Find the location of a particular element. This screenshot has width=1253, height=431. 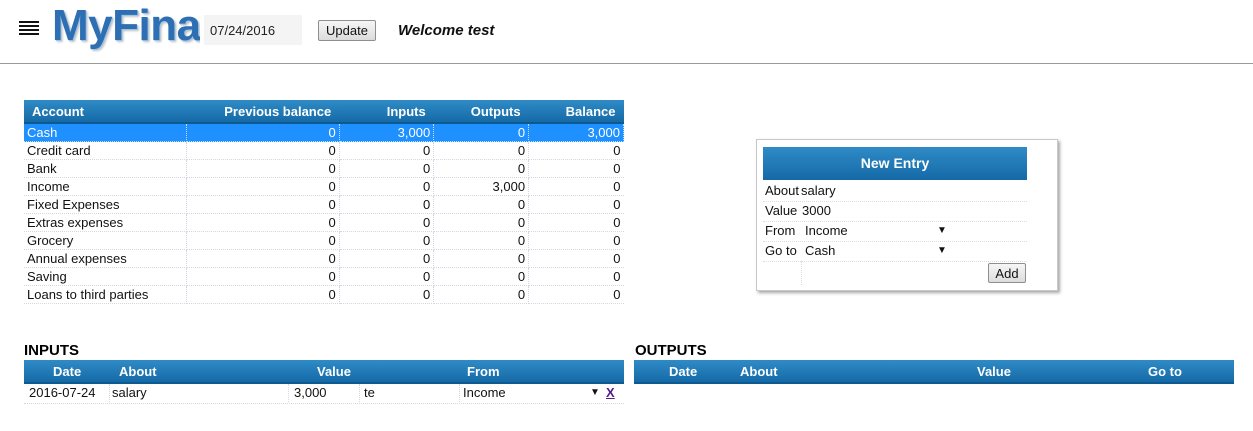

account-row-saving: Saving 0 0 0 0 is located at coordinates (324, 276).